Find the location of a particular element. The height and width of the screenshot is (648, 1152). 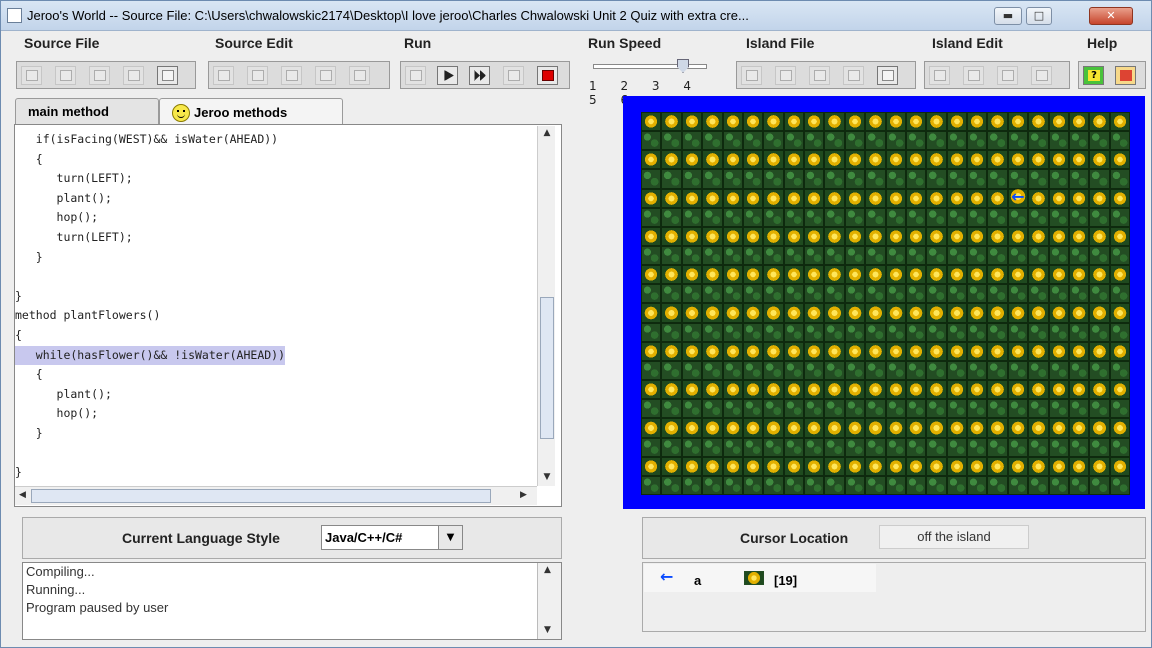

stop-button is located at coordinates (547, 75).